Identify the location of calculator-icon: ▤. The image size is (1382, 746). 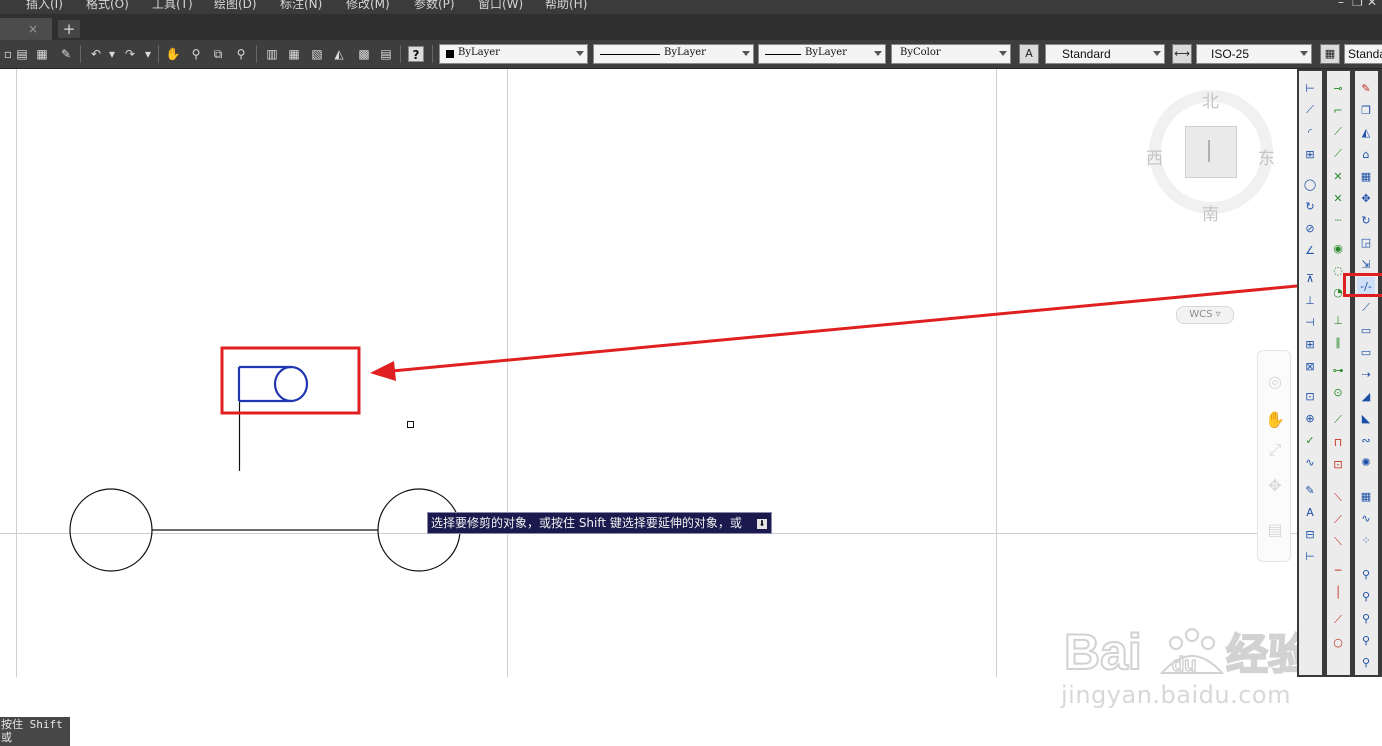
(386, 54).